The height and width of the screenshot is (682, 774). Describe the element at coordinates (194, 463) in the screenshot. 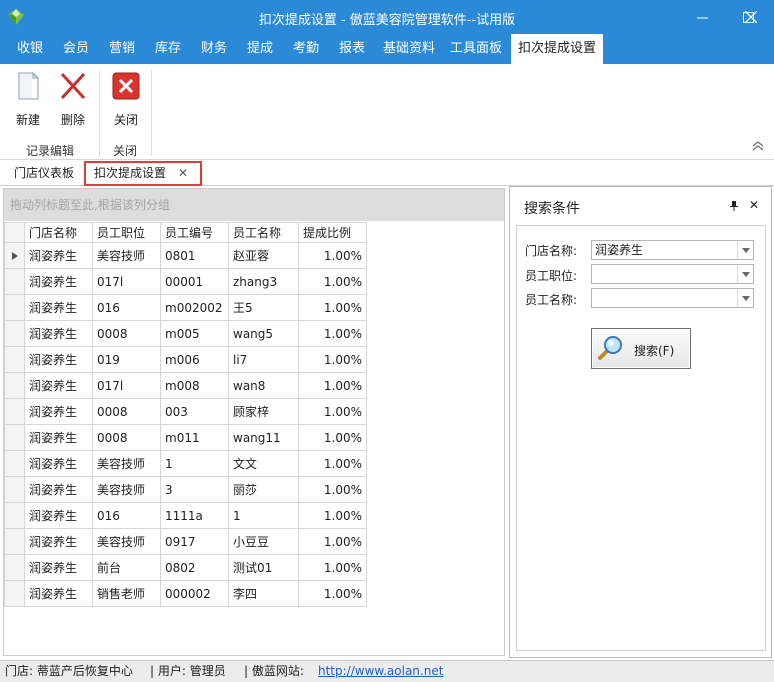

I see `cell-employee-no: 1` at that location.